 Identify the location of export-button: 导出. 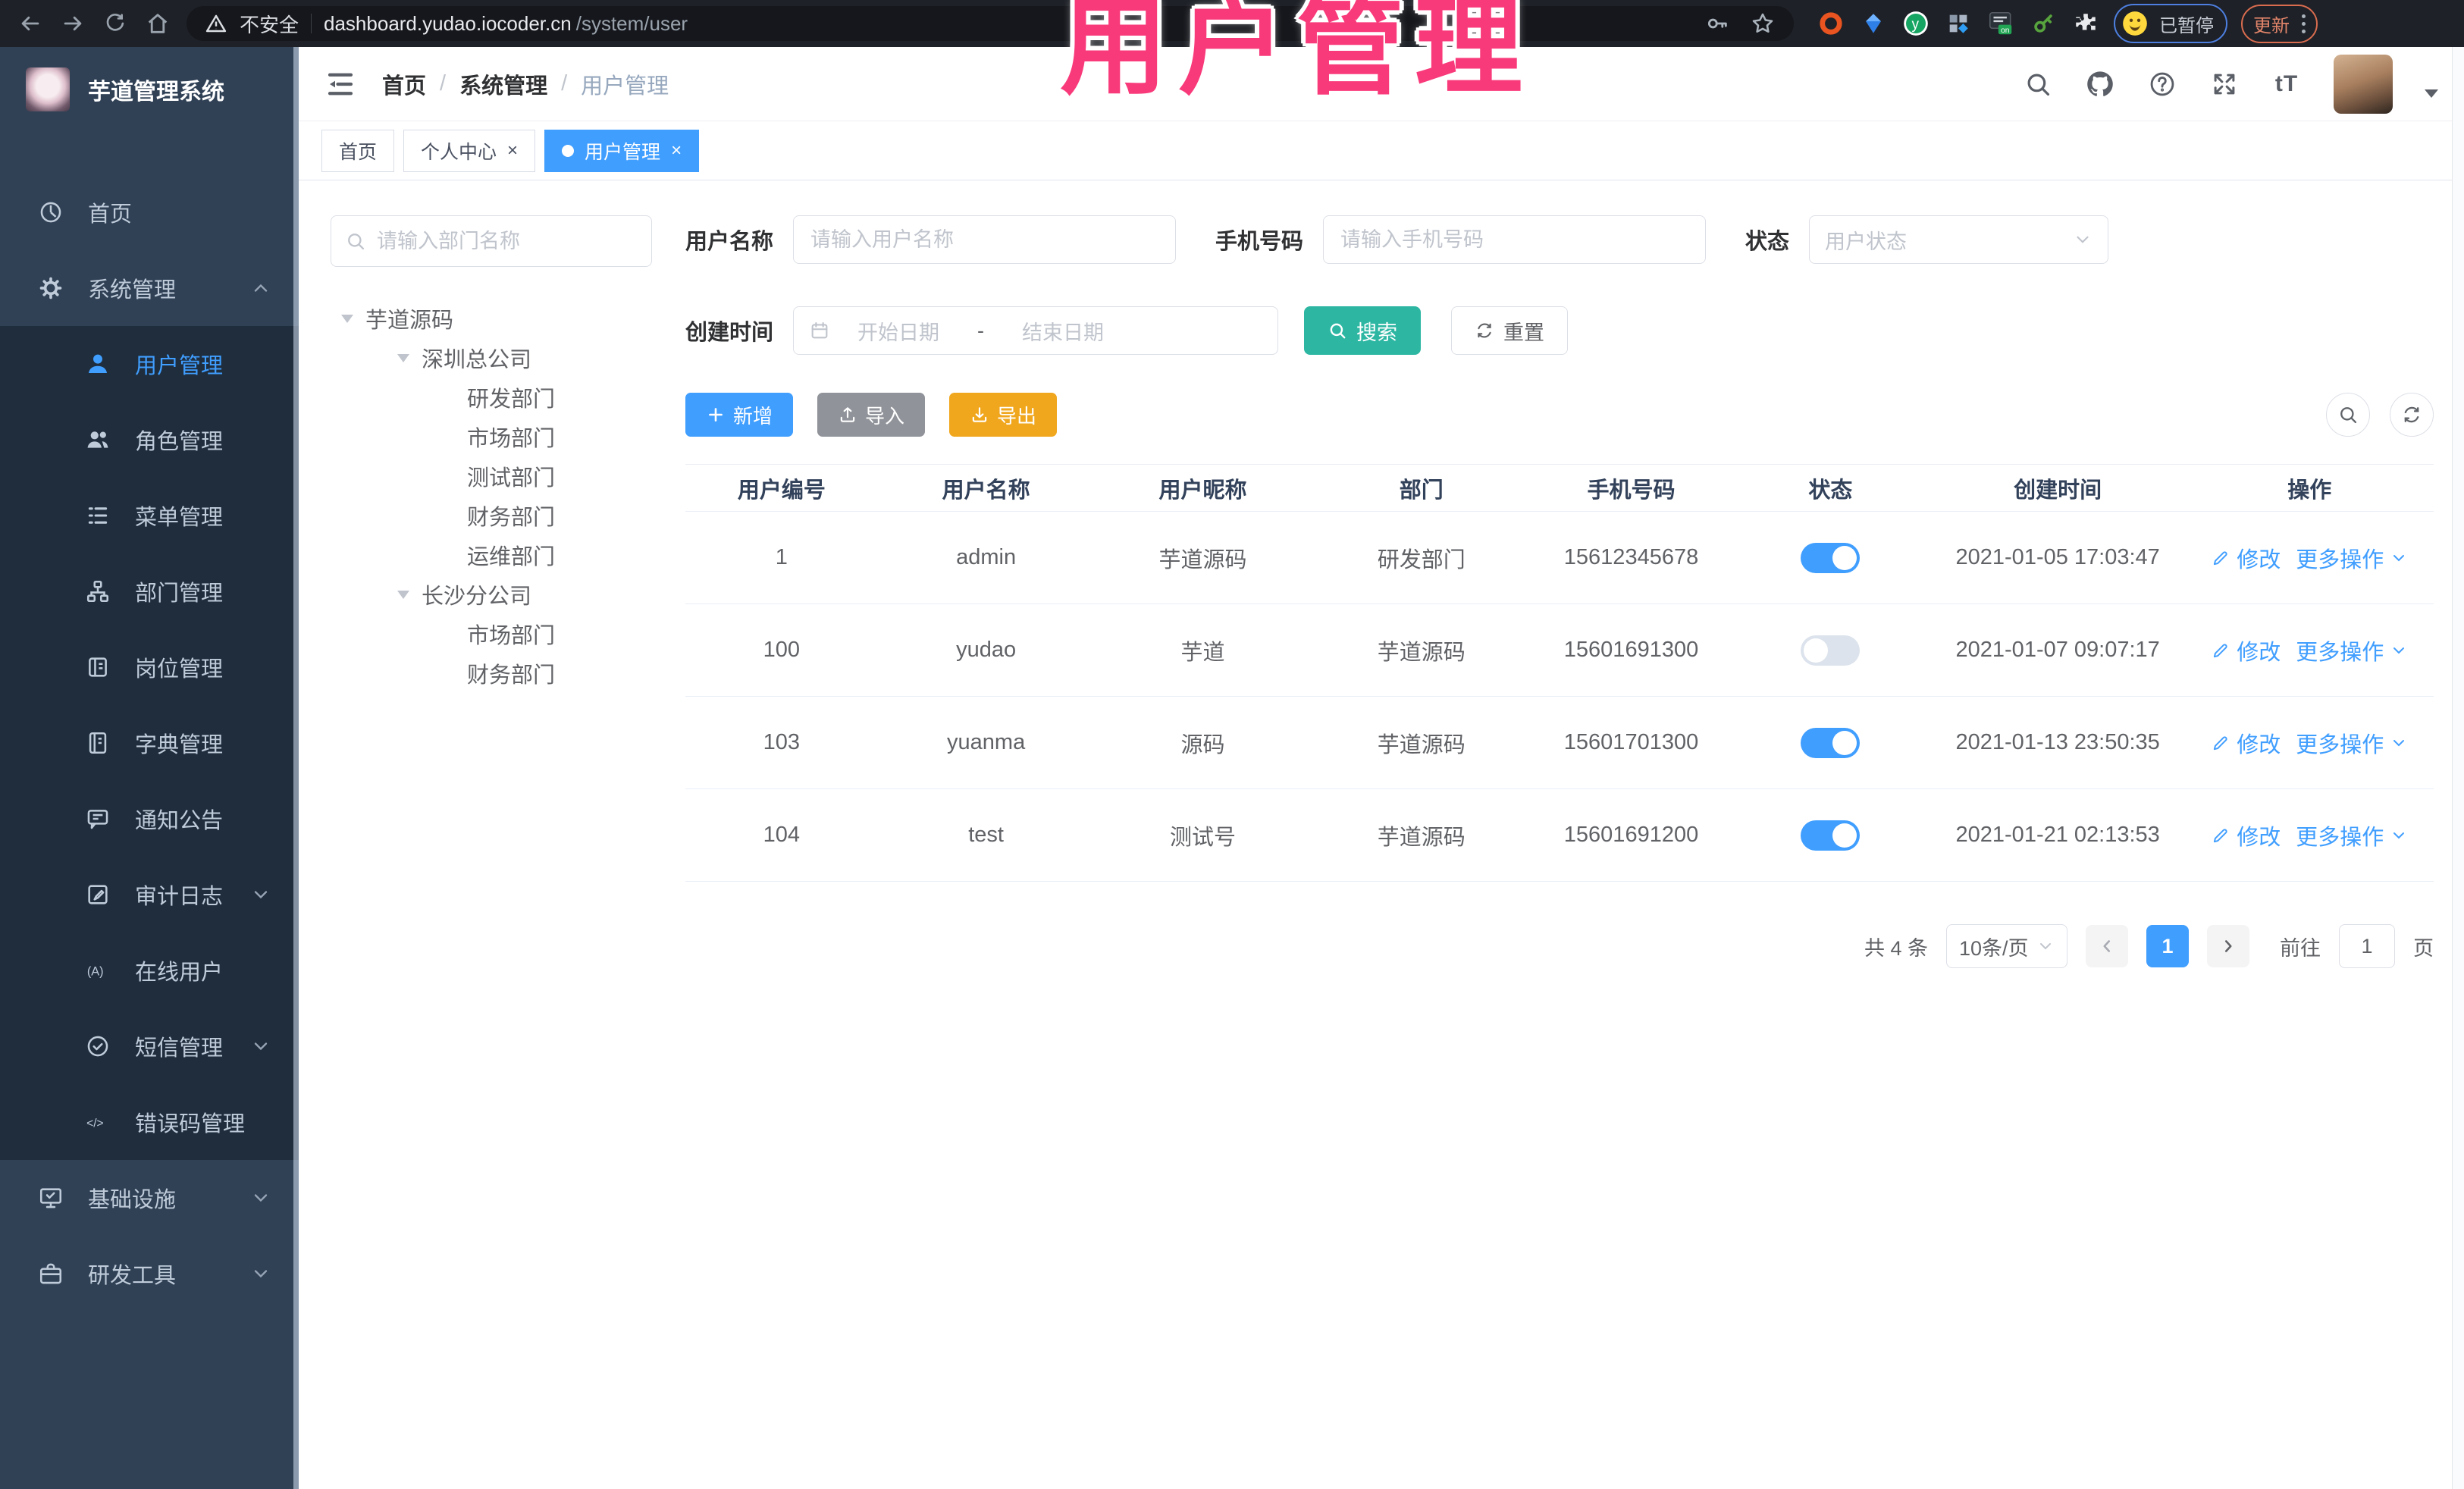
(1004, 415).